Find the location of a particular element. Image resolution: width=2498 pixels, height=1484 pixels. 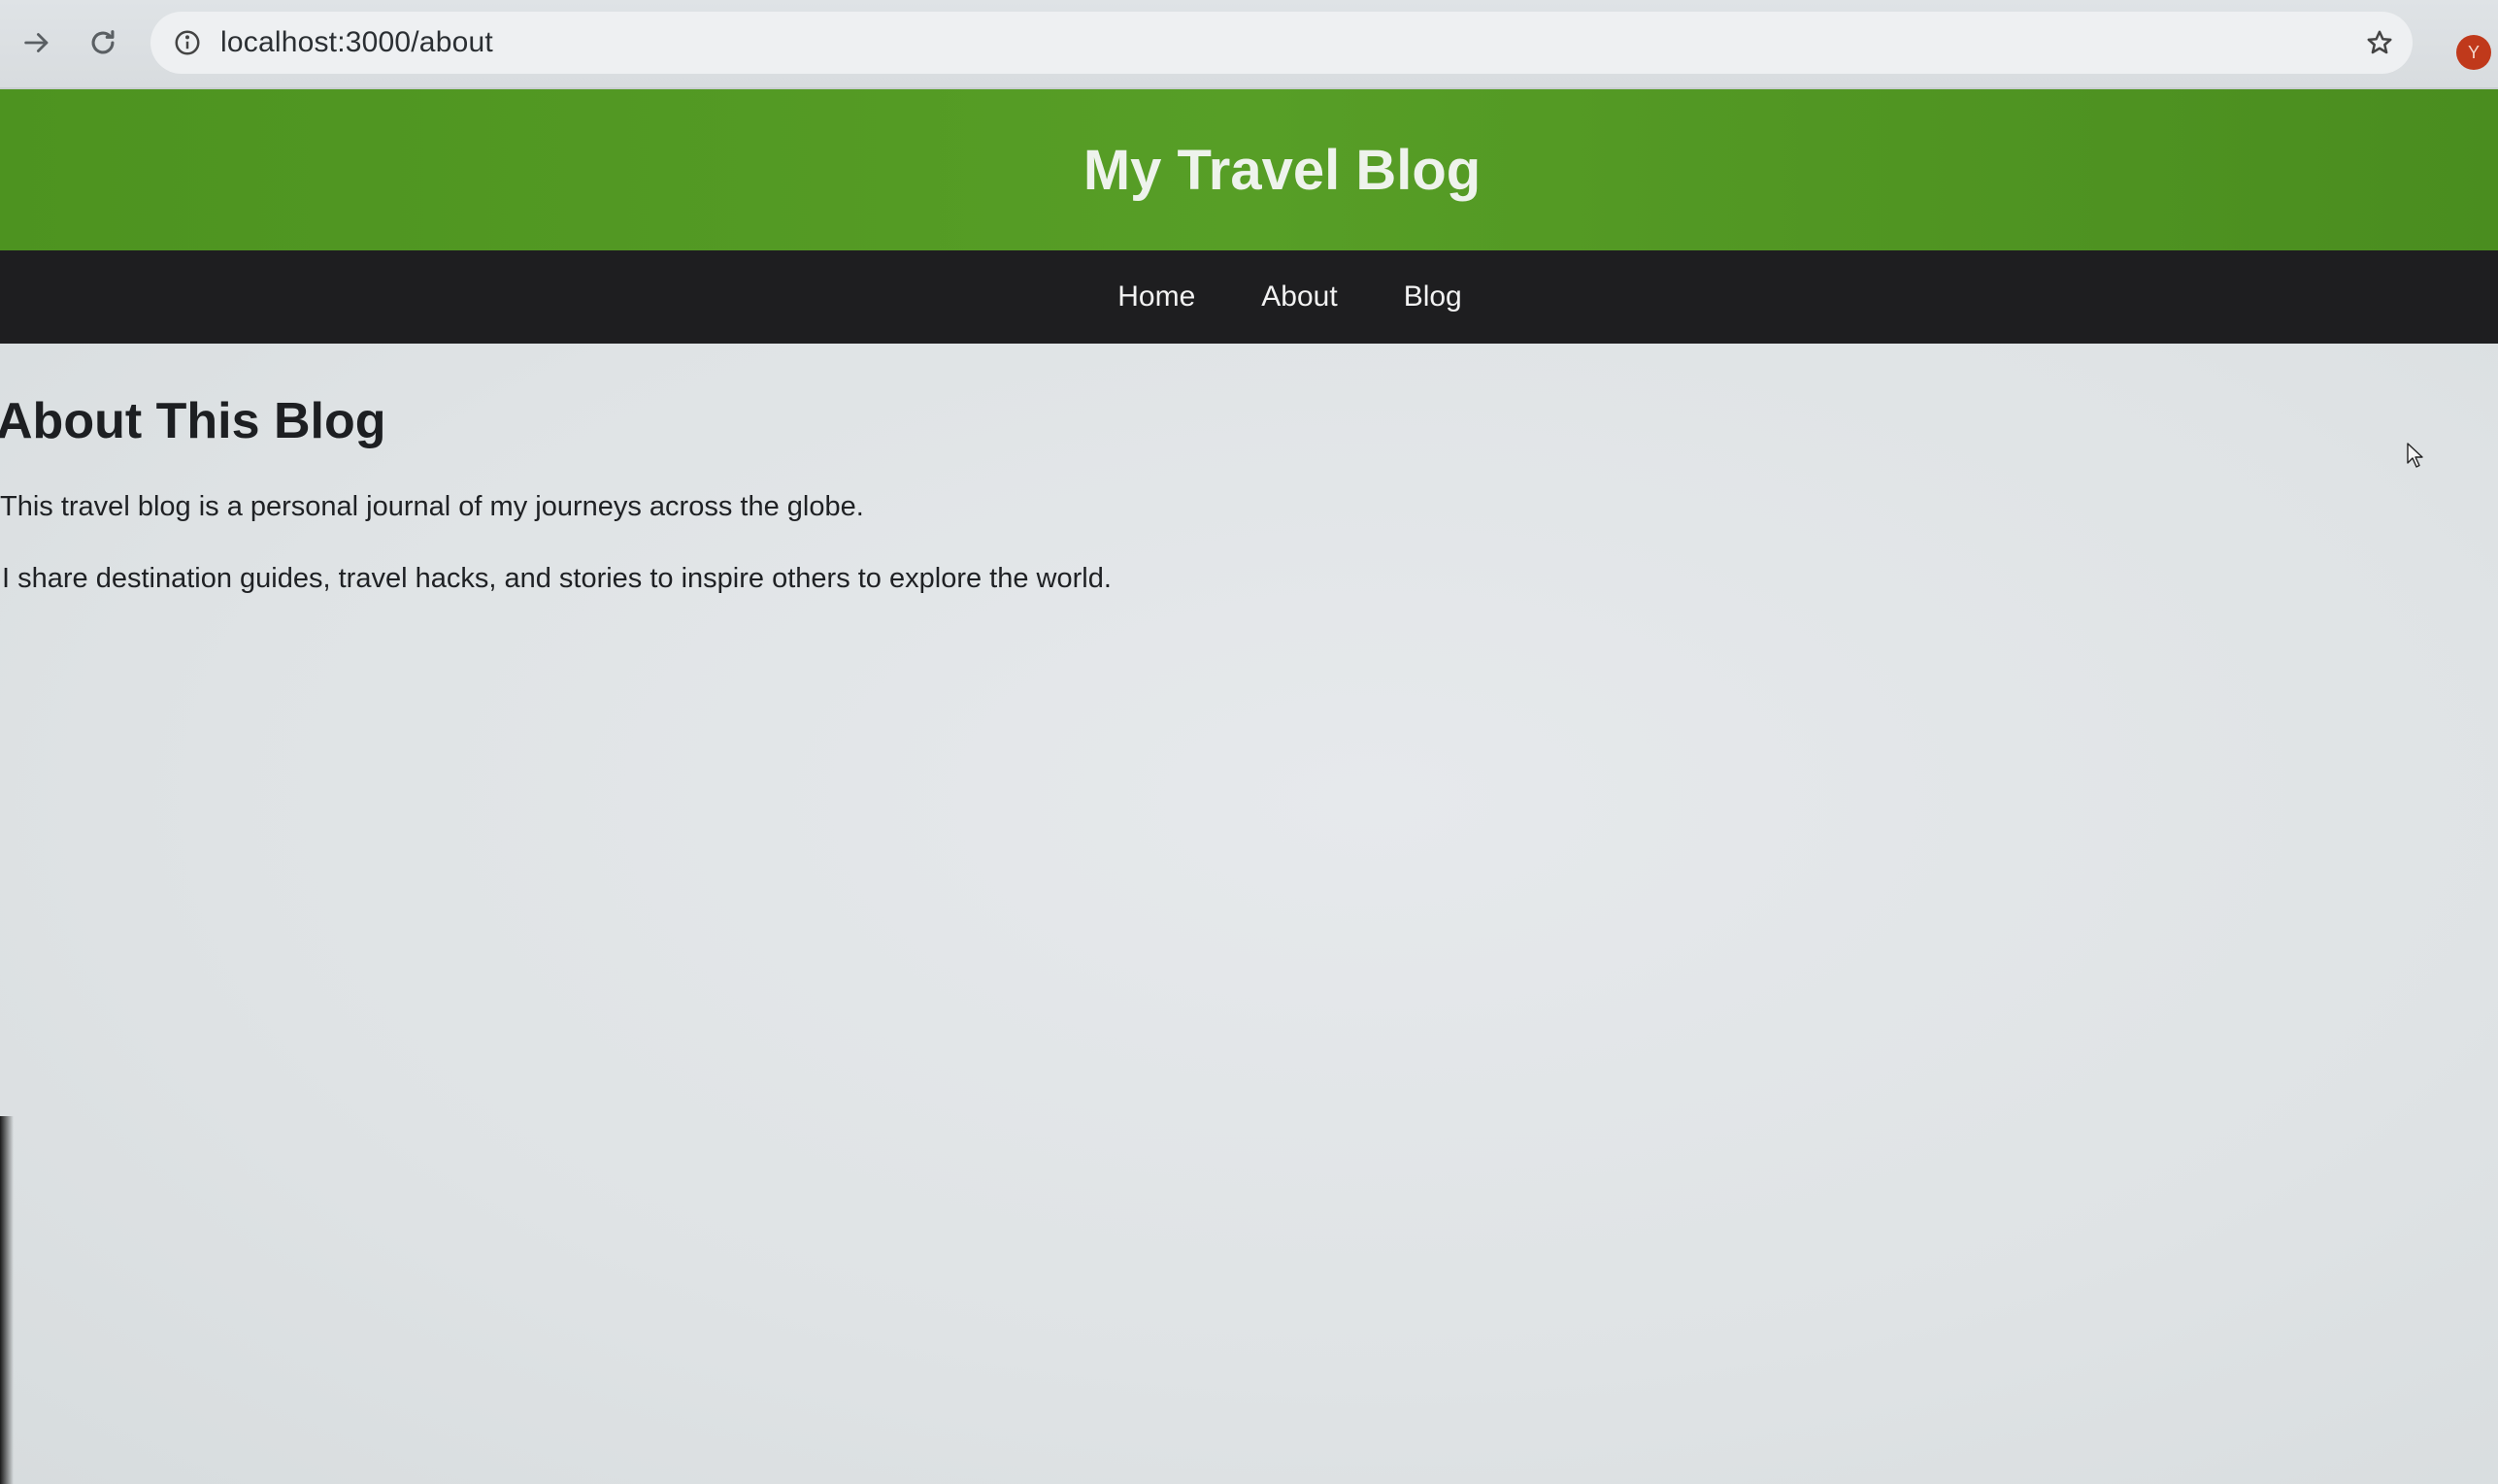

site-header: My Travel Blog is located at coordinates (1249, 169).